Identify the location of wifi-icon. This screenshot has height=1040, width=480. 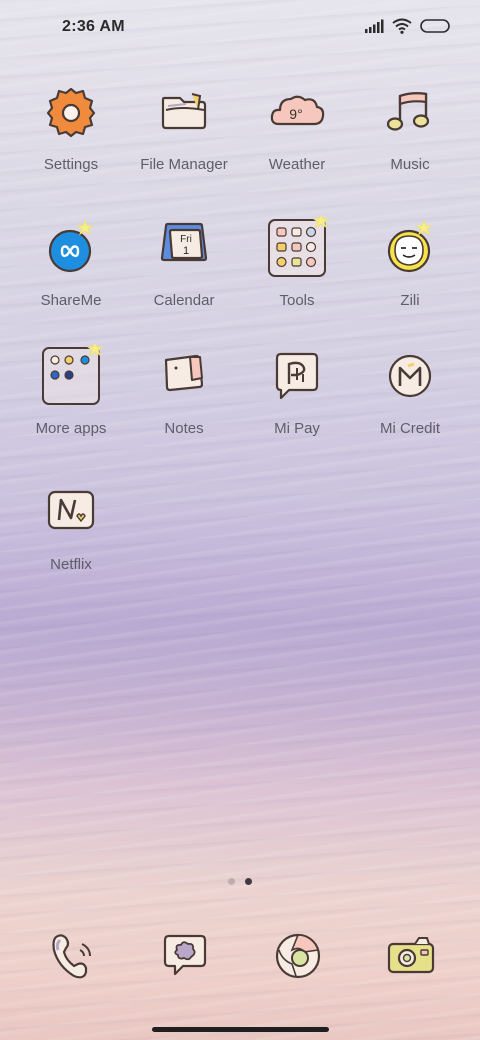
(402, 26).